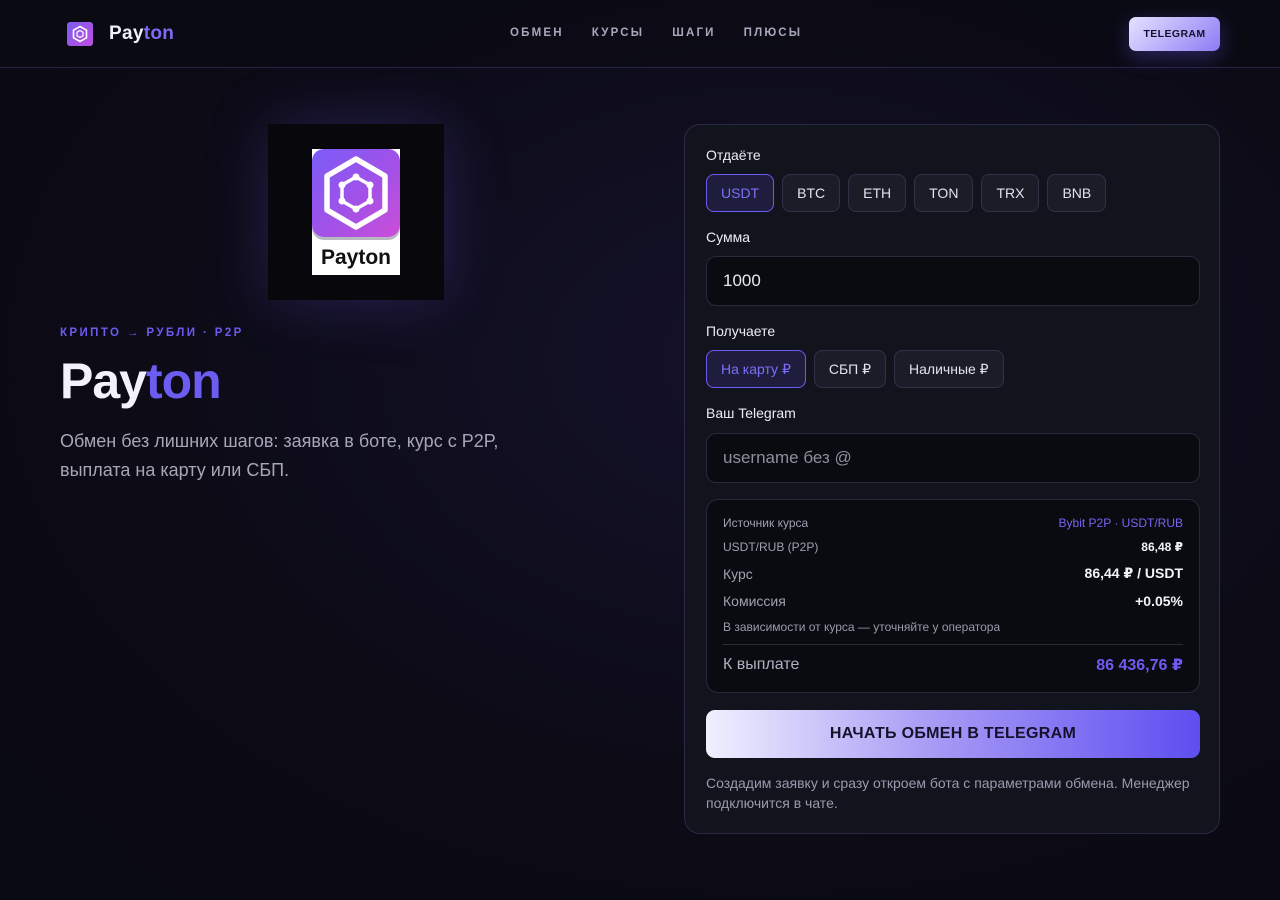 The height and width of the screenshot is (900, 1280). I want to click on fee-key: Комиссия, so click(754, 601).